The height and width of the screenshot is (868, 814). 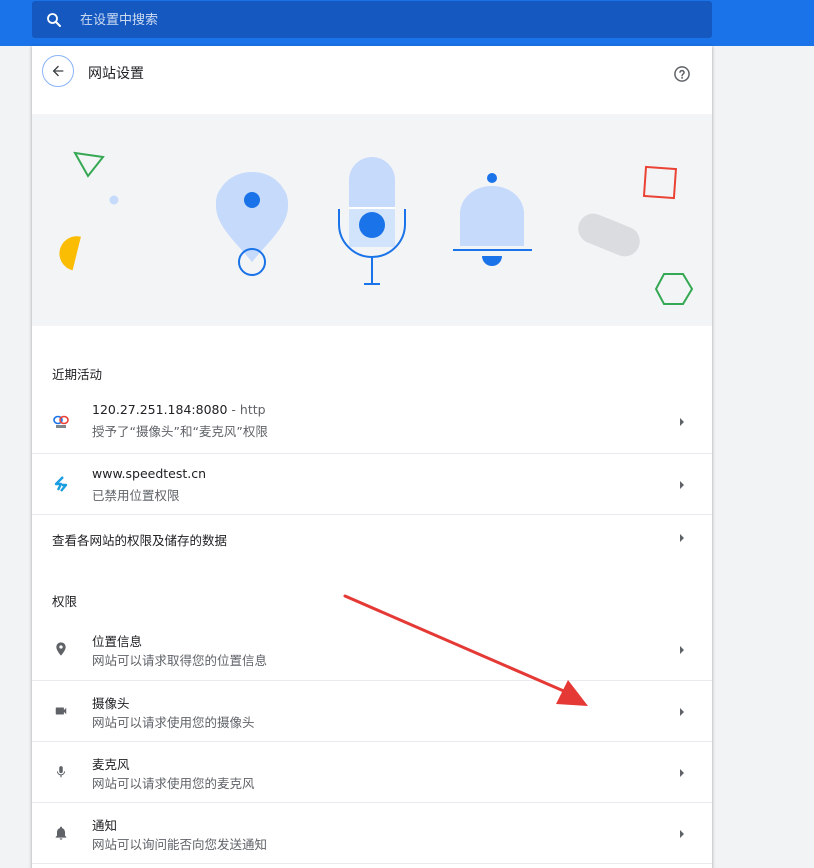 What do you see at coordinates (173, 783) in the screenshot?
I see `permission-description: 网站可以请求使用您的麦克风` at bounding box center [173, 783].